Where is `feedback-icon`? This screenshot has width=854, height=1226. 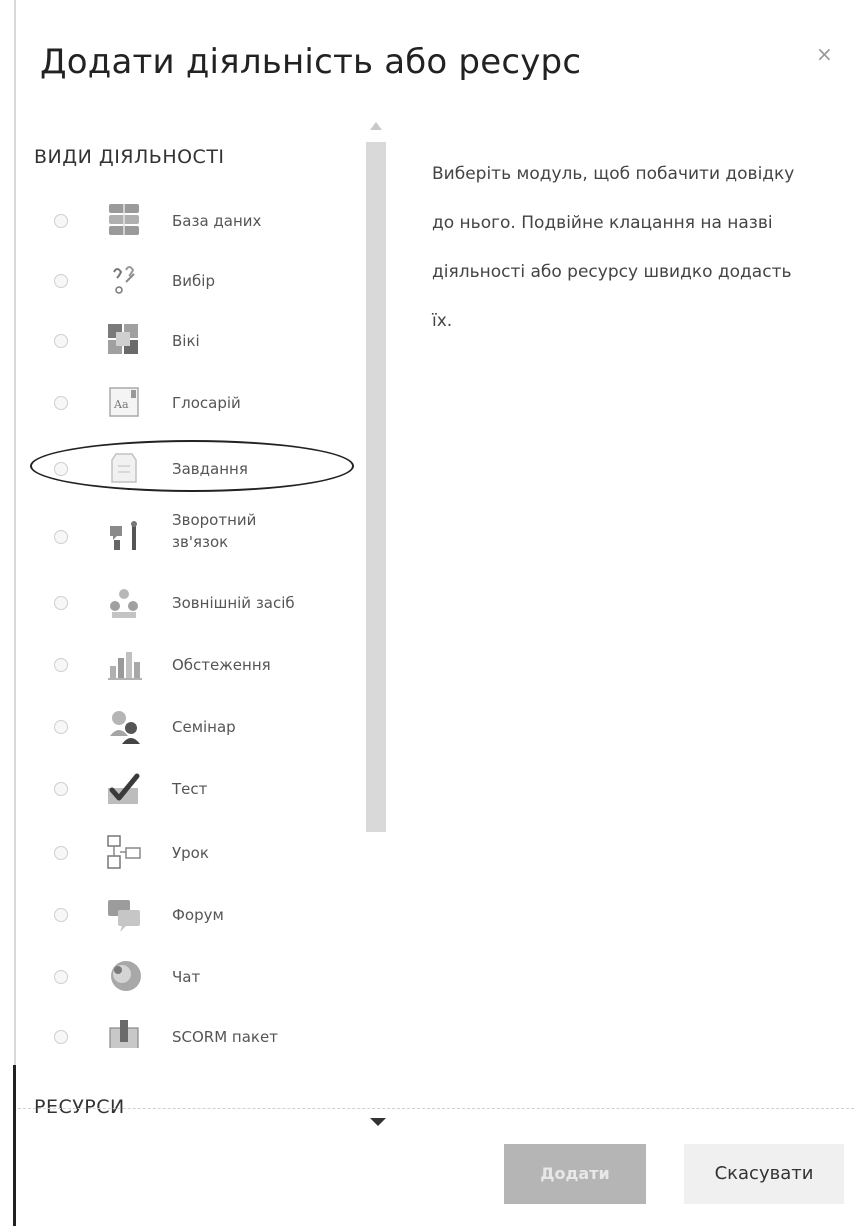 feedback-icon is located at coordinates (123, 535).